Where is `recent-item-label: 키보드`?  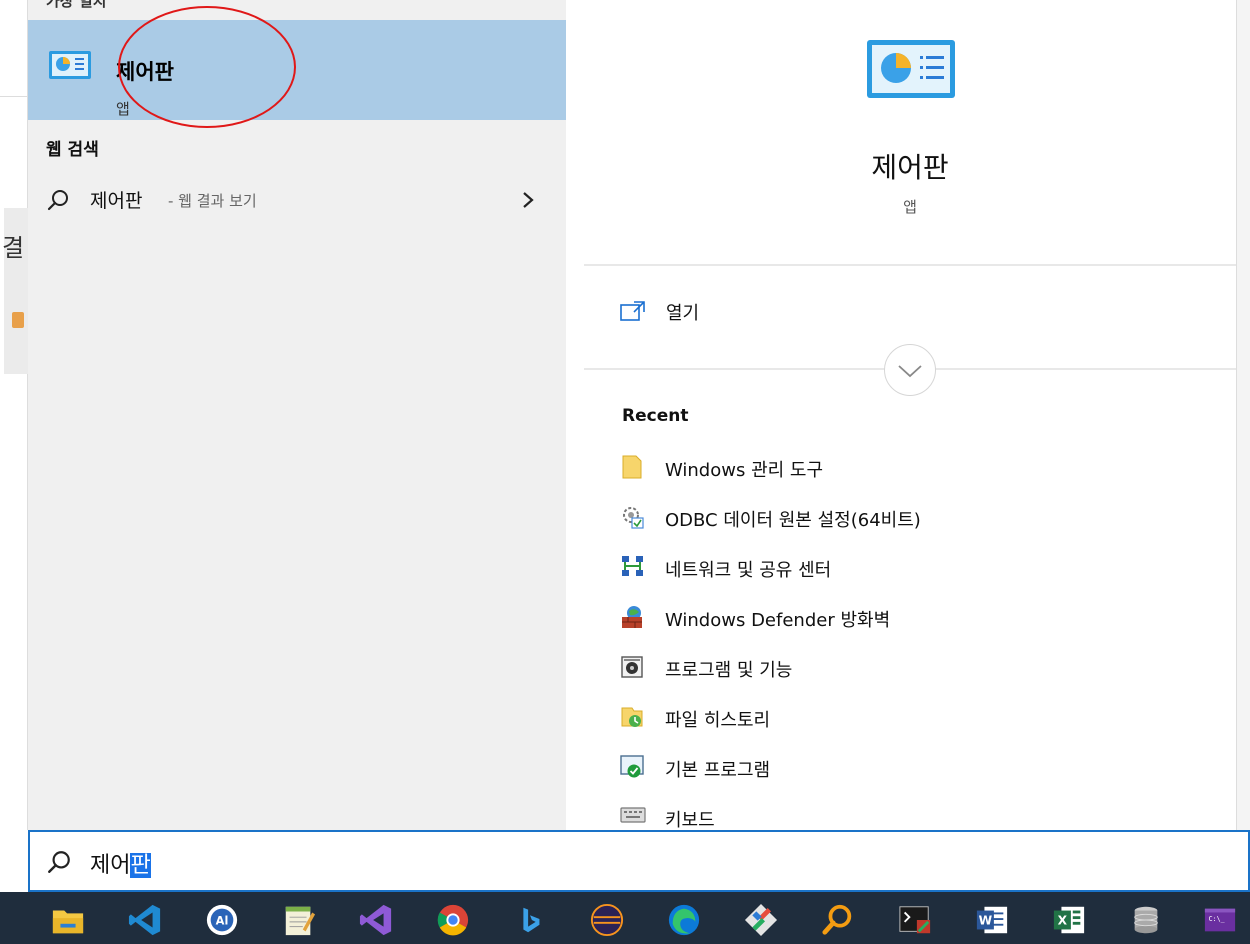 recent-item-label: 키보드 is located at coordinates (690, 820).